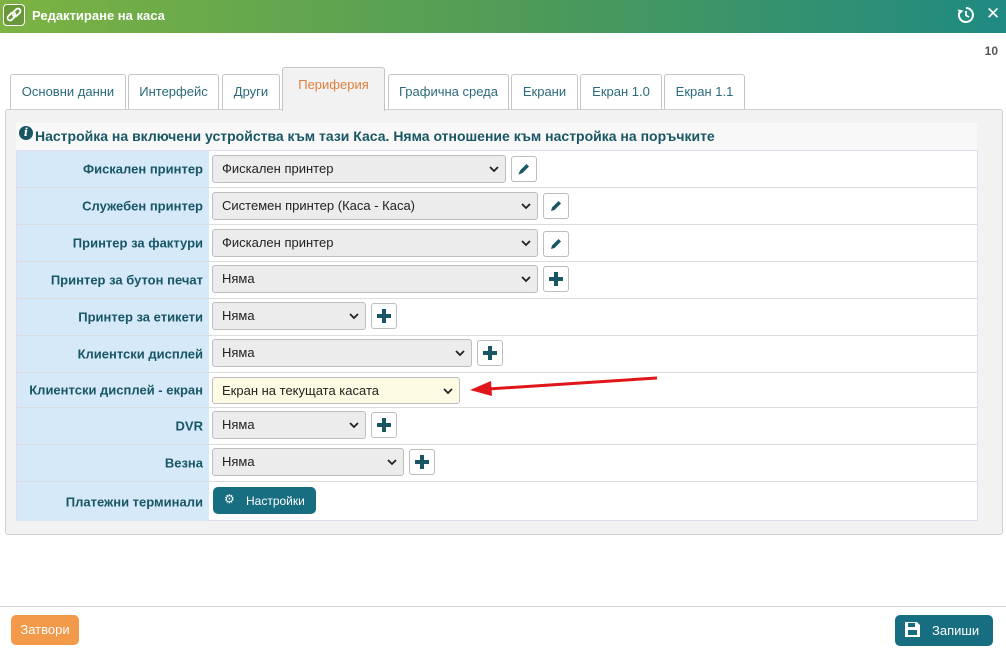 The width and height of the screenshot is (1006, 654). Describe the element at coordinates (113, 206) in the screenshot. I see `row-label: Служебен принтер` at that location.